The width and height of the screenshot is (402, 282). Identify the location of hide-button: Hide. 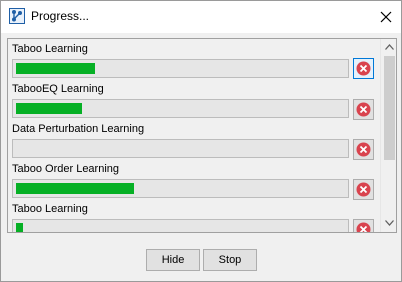
(173, 260).